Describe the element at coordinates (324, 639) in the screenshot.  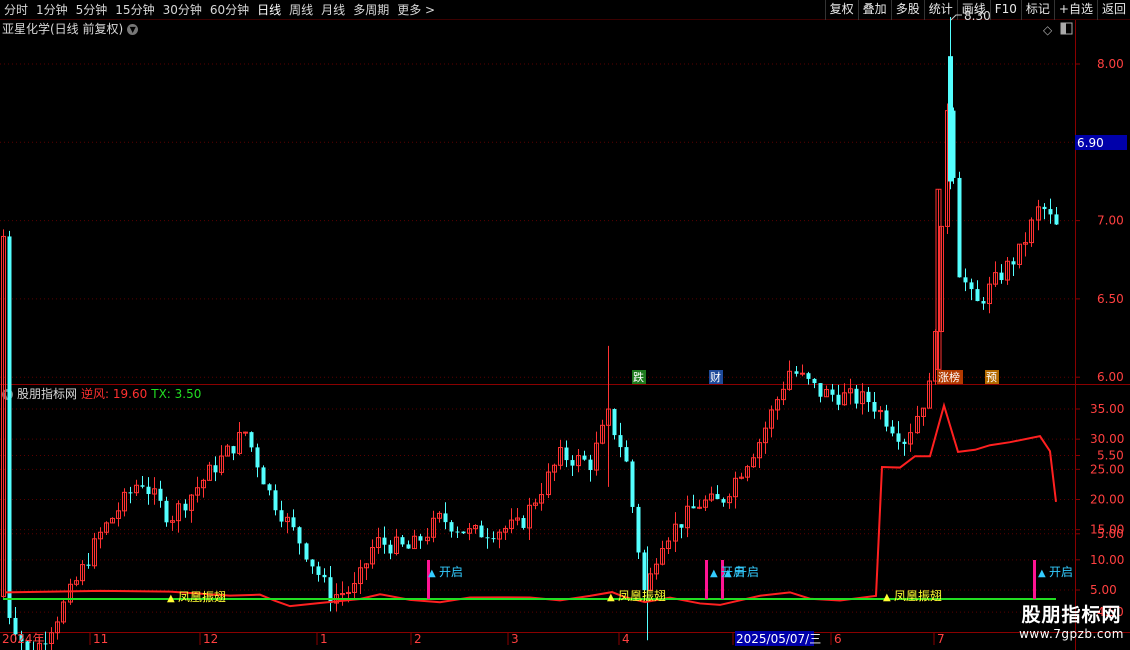
I see `x-axis-label: 1` at that location.